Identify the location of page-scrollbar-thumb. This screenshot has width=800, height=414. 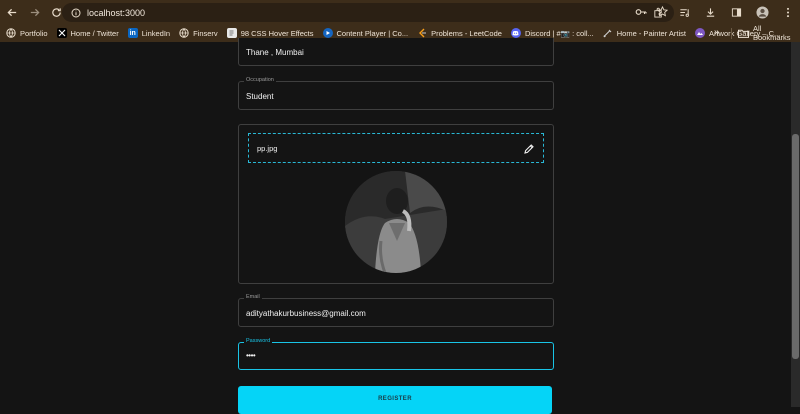
(795, 246).